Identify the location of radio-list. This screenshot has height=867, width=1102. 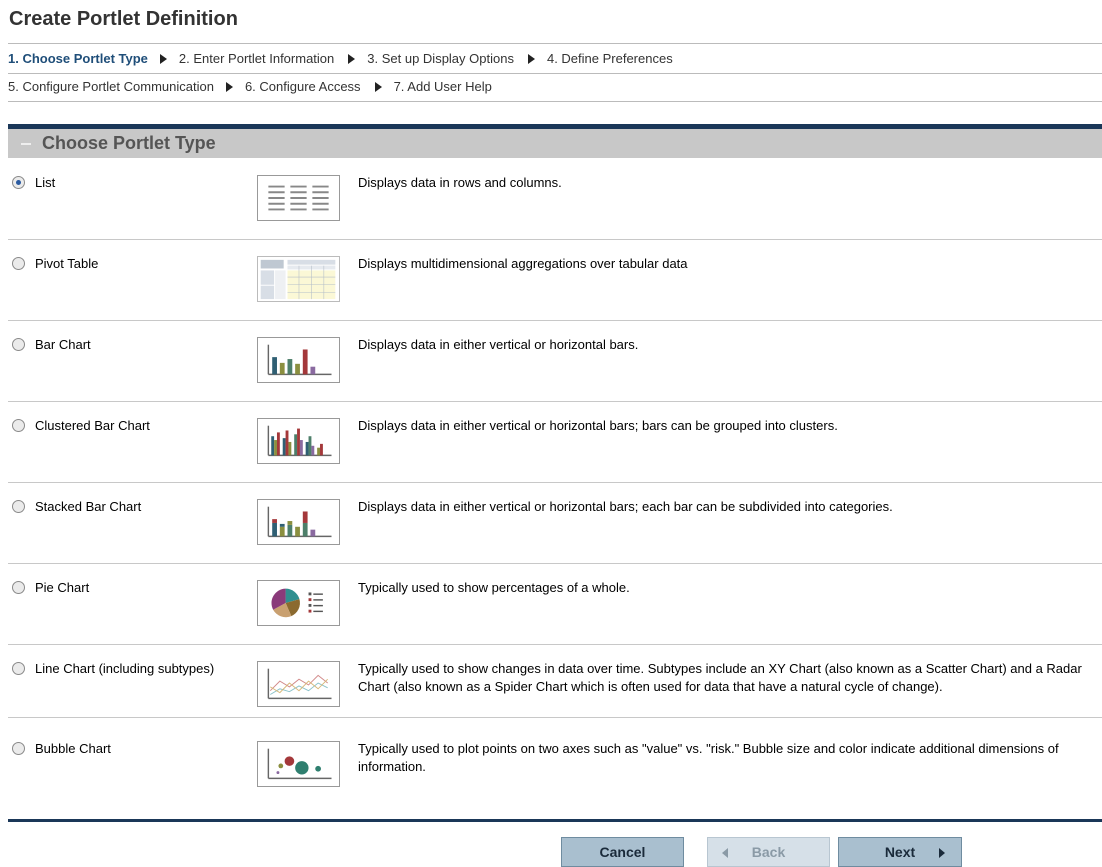
(18, 182).